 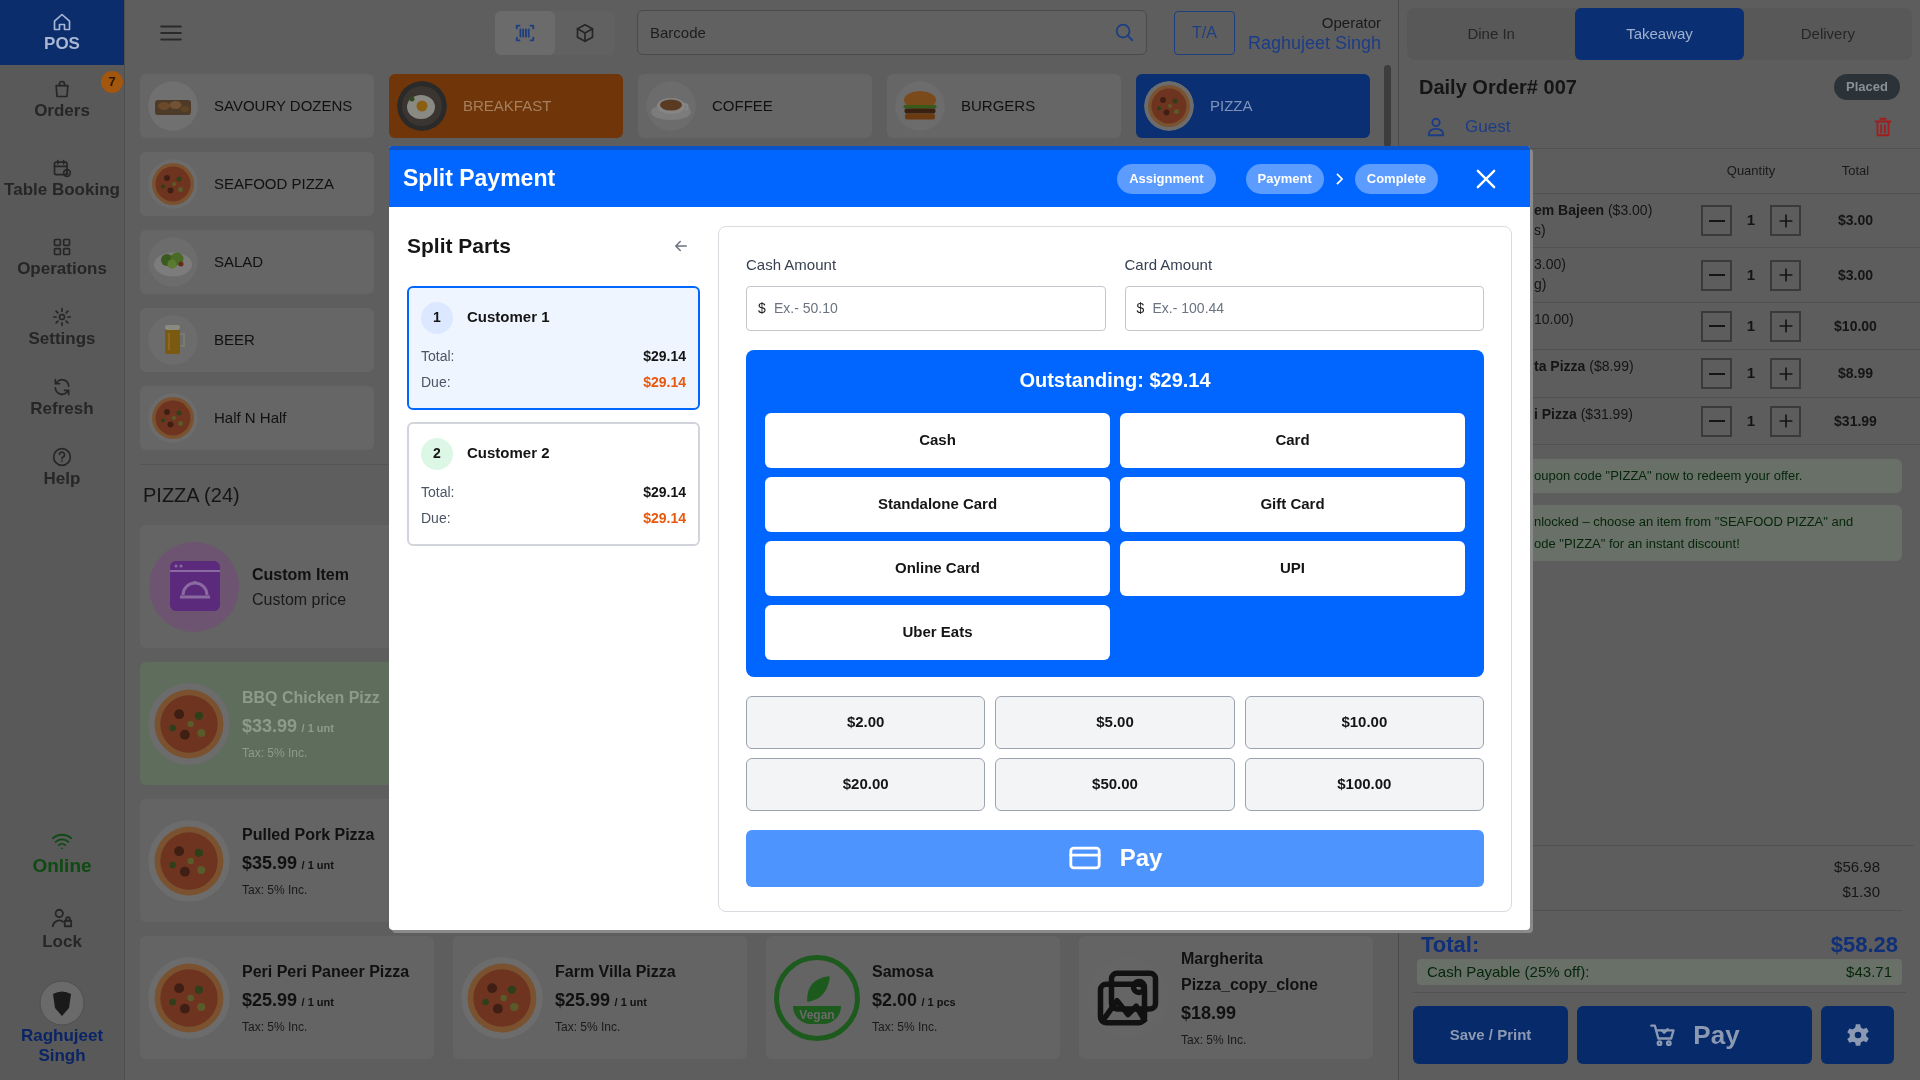 I want to click on customer-number: 2, so click(x=437, y=453).